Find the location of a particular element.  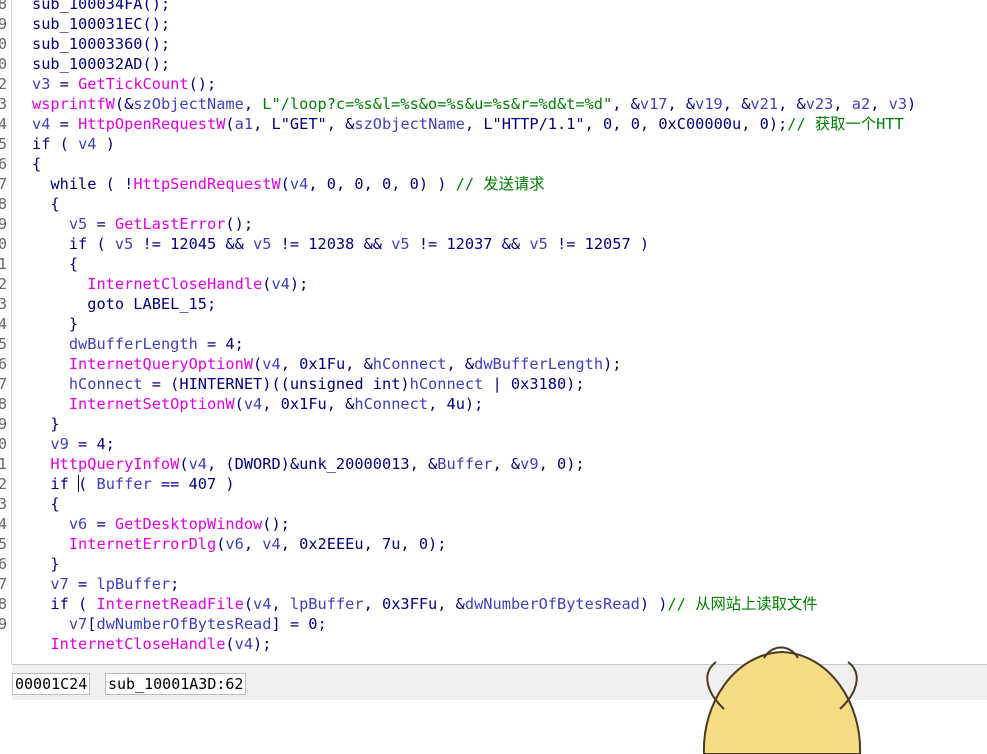

code-token: != 12057 ) is located at coordinates (598, 244).